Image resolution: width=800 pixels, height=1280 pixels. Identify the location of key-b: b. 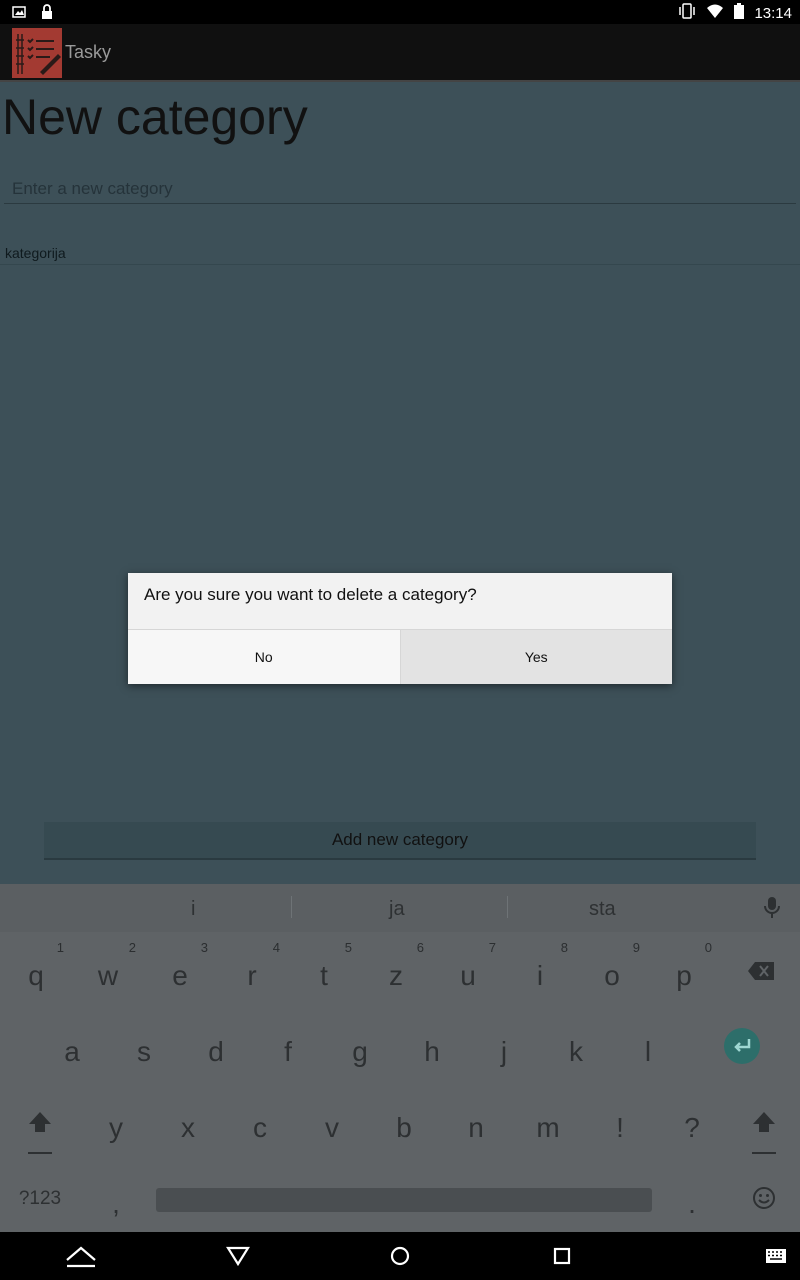
(404, 1123).